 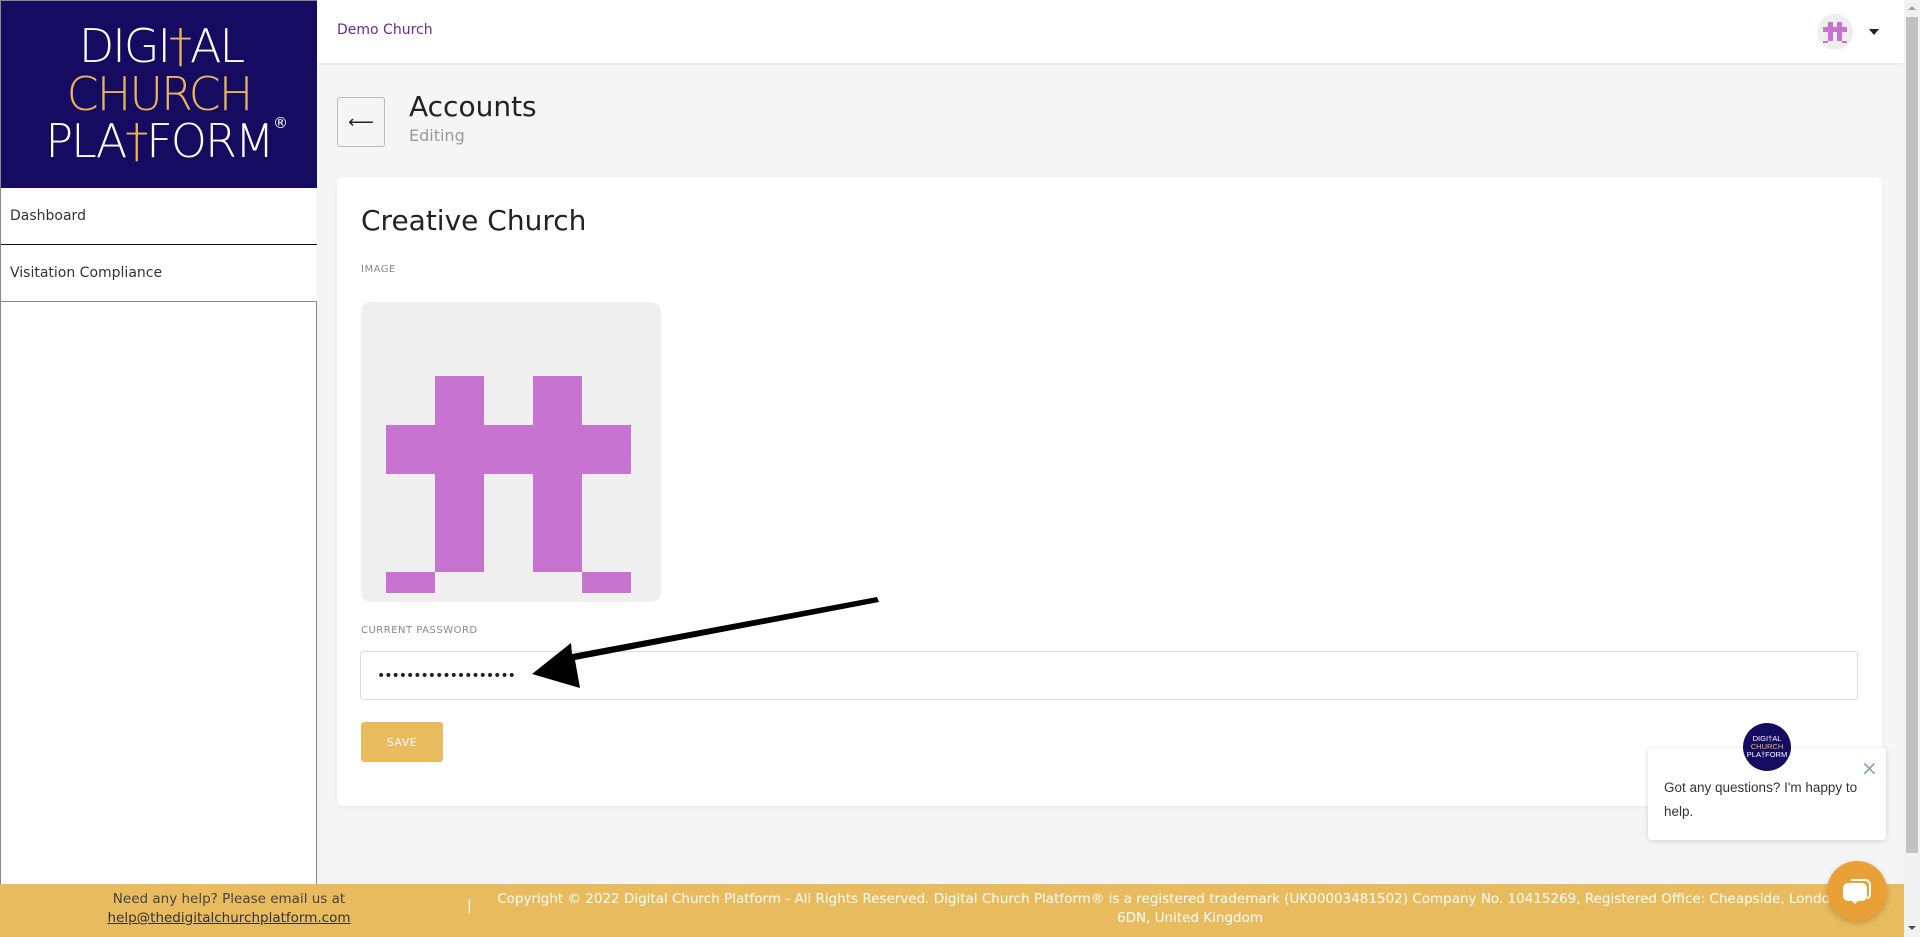 I want to click on chat-bubbles-icon, so click(x=1857, y=891).